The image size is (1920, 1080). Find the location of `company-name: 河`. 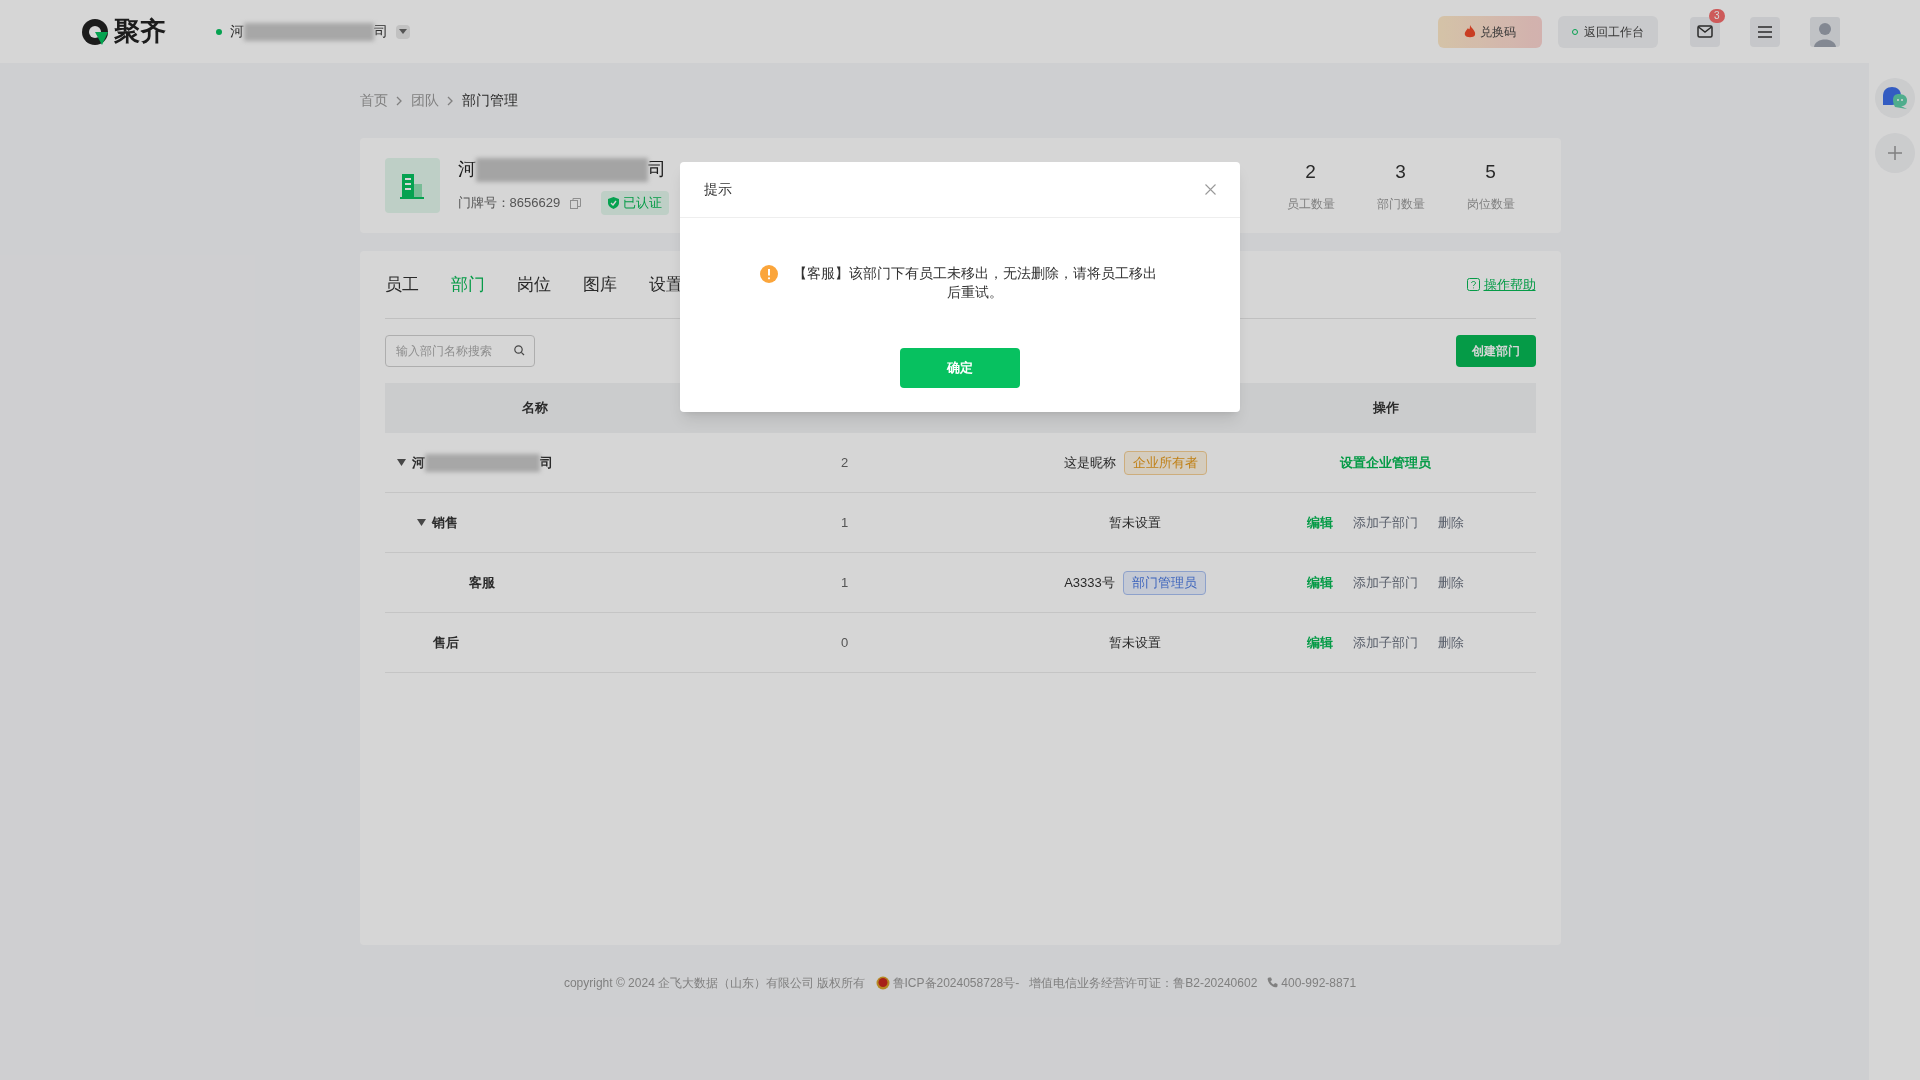

company-name: 河 is located at coordinates (466, 169).